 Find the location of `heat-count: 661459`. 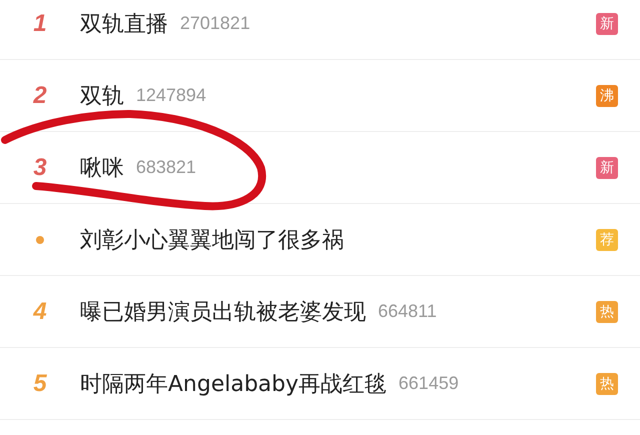

heat-count: 661459 is located at coordinates (428, 383).